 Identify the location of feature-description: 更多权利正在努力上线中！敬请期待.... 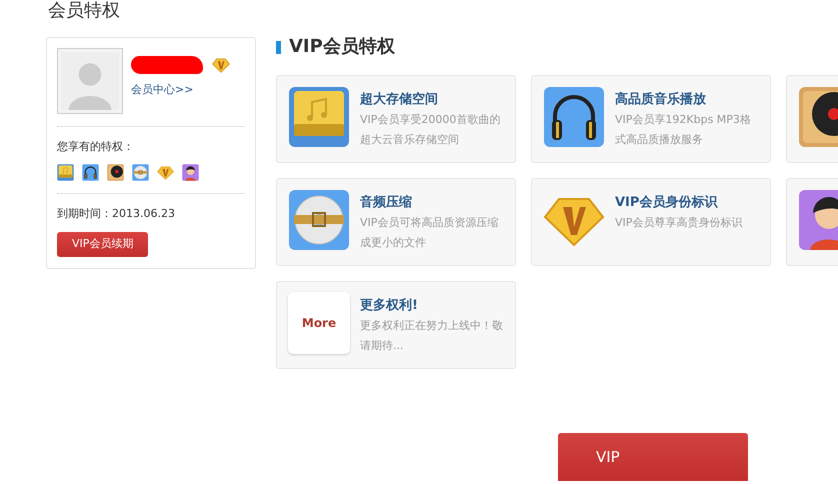
(432, 336).